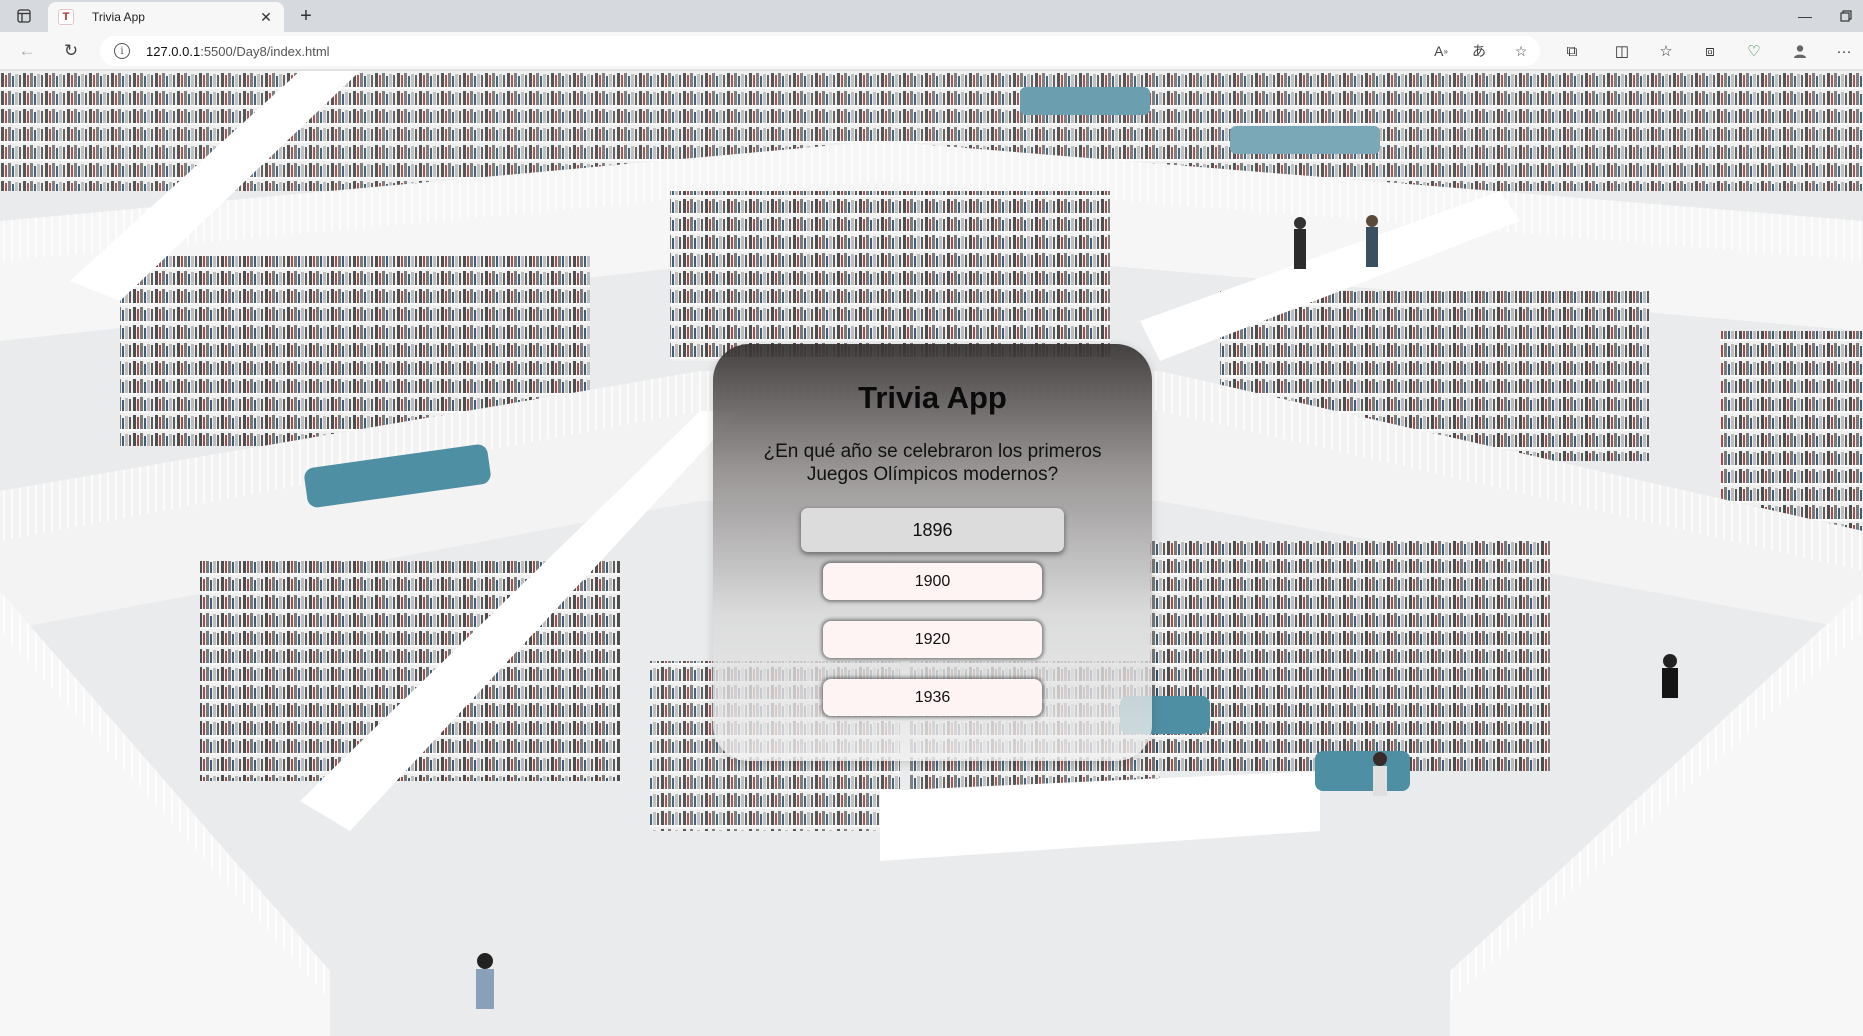 This screenshot has width=1863, height=1036. I want to click on reload-icon: ↻, so click(71, 51).